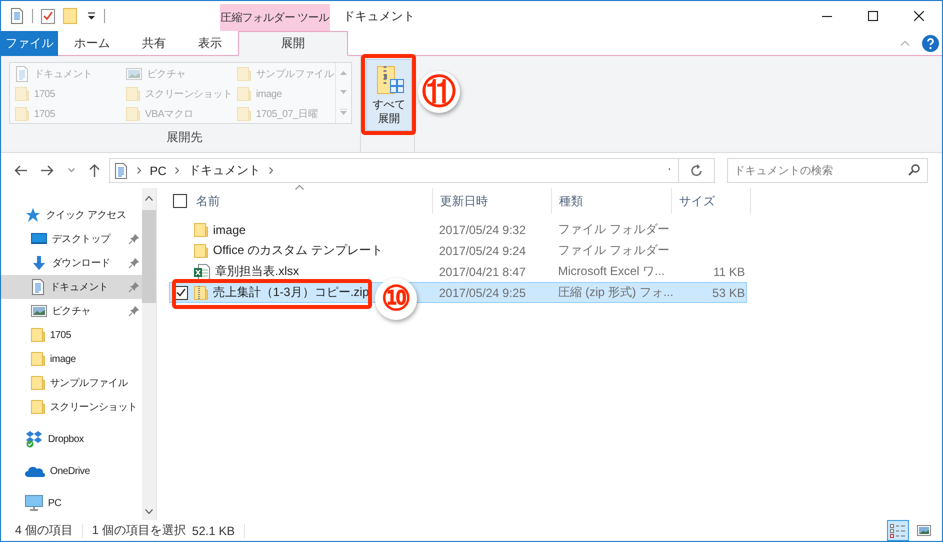 The width and height of the screenshot is (943, 542). I want to click on details-view-button, so click(898, 530).